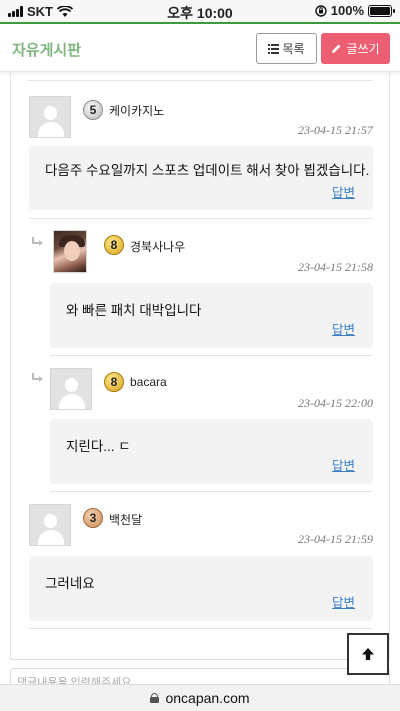 The image size is (400, 711). Describe the element at coordinates (201, 588) in the screenshot. I see `comment-body: 그러네요 답변` at that location.